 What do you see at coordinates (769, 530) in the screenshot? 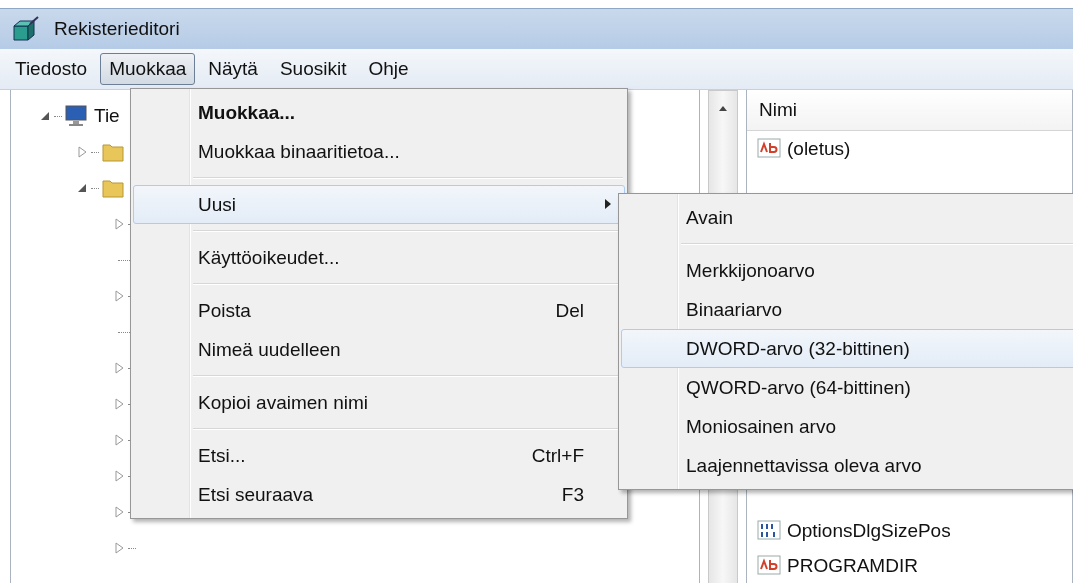
I see `binary-value-icon` at bounding box center [769, 530].